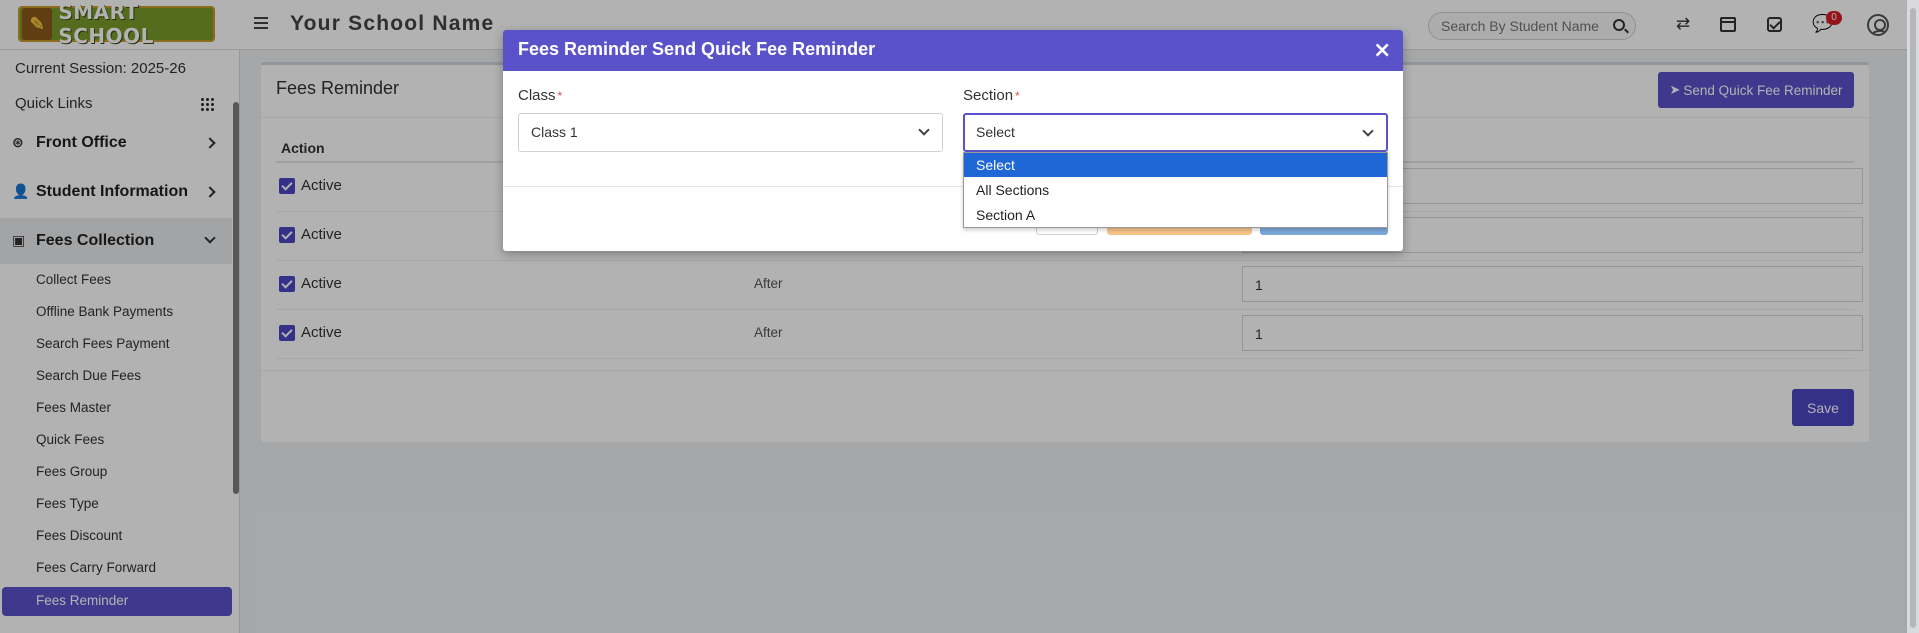 This screenshot has width=1919, height=633. Describe the element at coordinates (1175, 165) in the screenshot. I see `dropdown-option: Select` at that location.